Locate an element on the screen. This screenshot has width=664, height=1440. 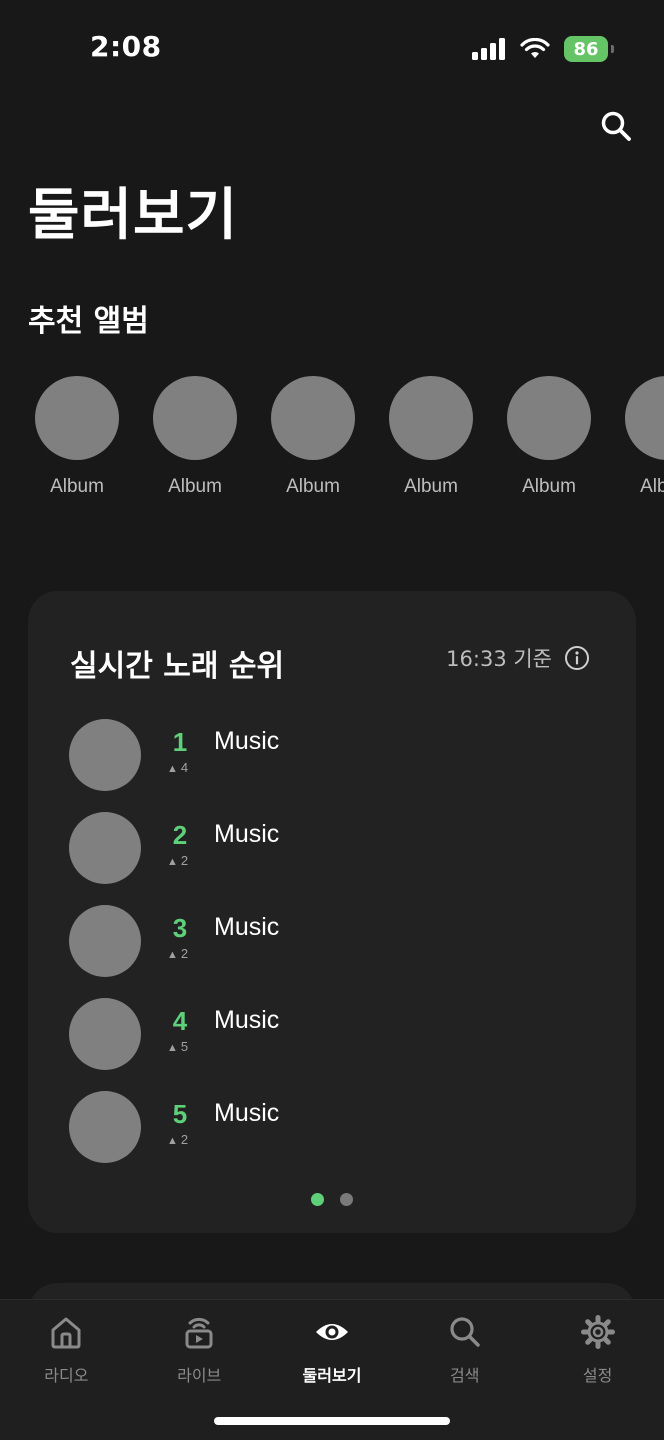
tab-label: 라디오 is located at coordinates (66, 1375).